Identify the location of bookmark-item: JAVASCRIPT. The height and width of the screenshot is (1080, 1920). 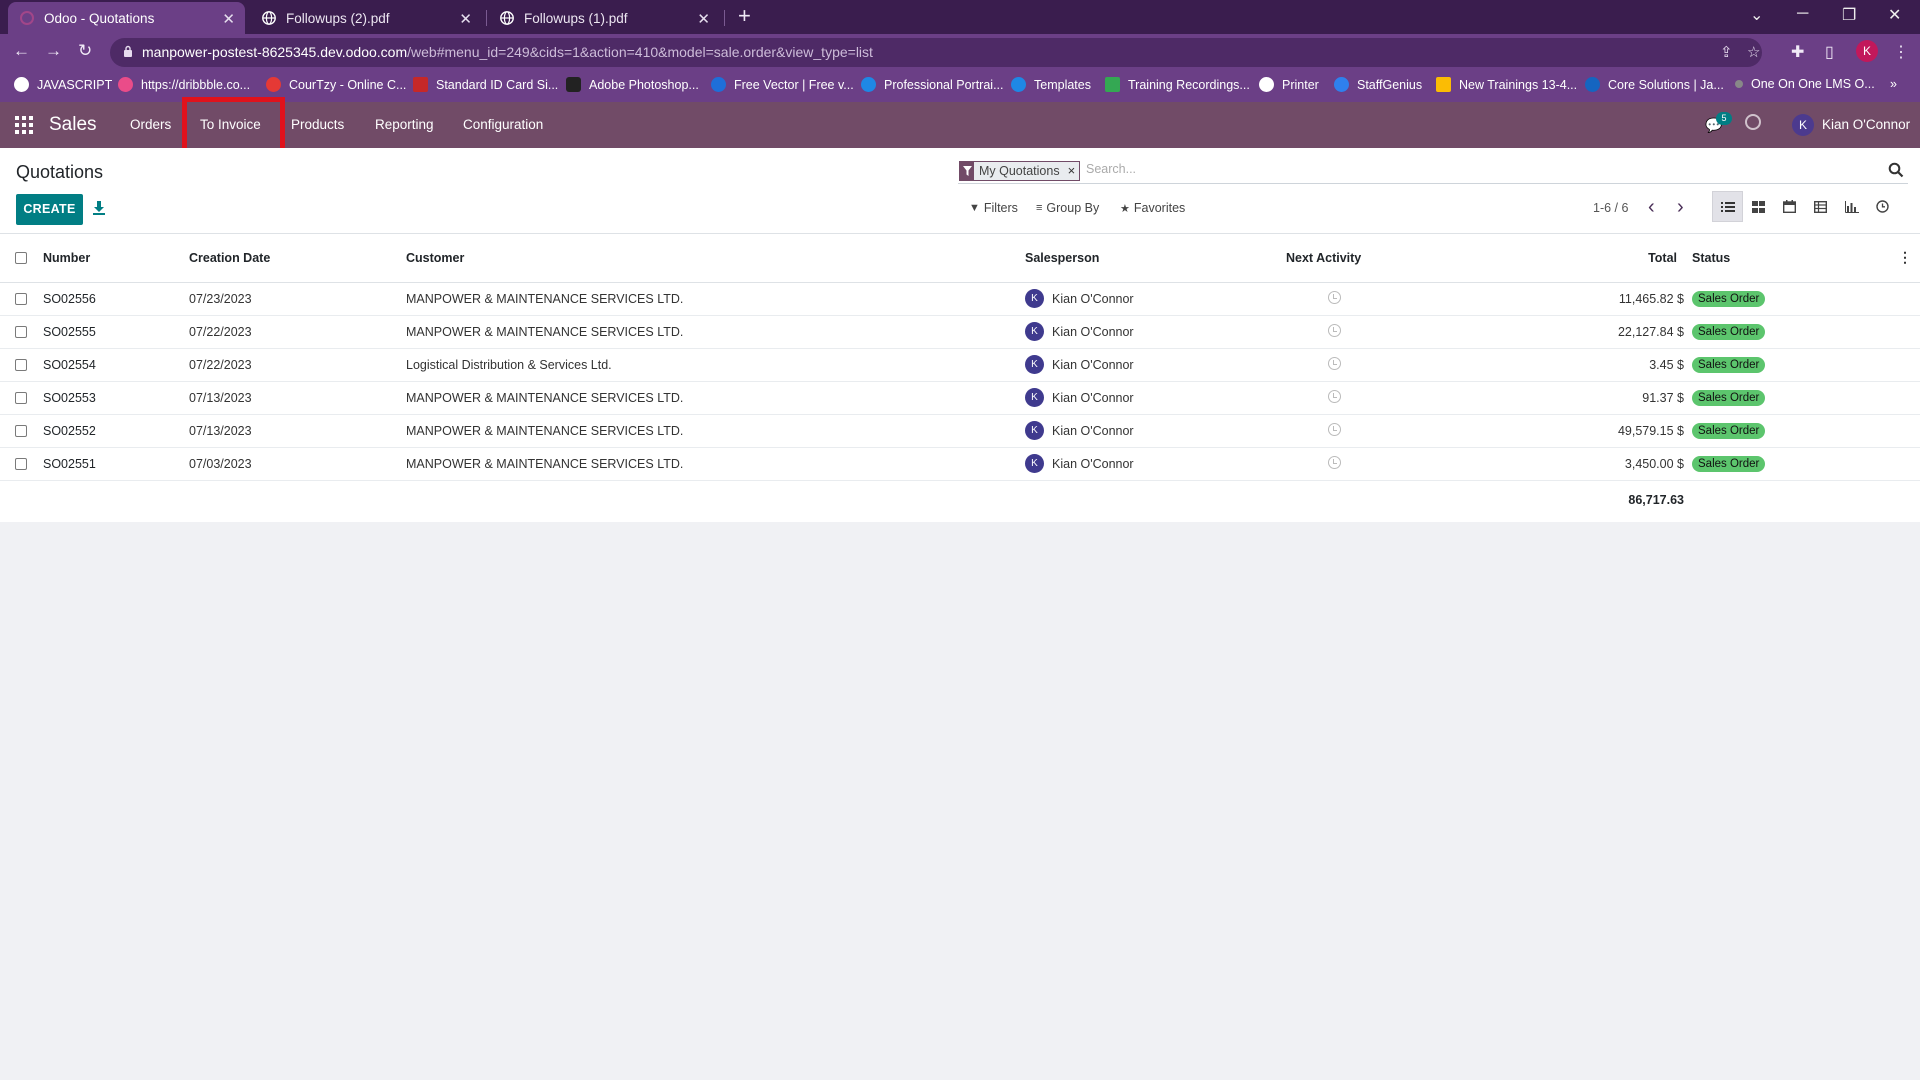
(63, 84).